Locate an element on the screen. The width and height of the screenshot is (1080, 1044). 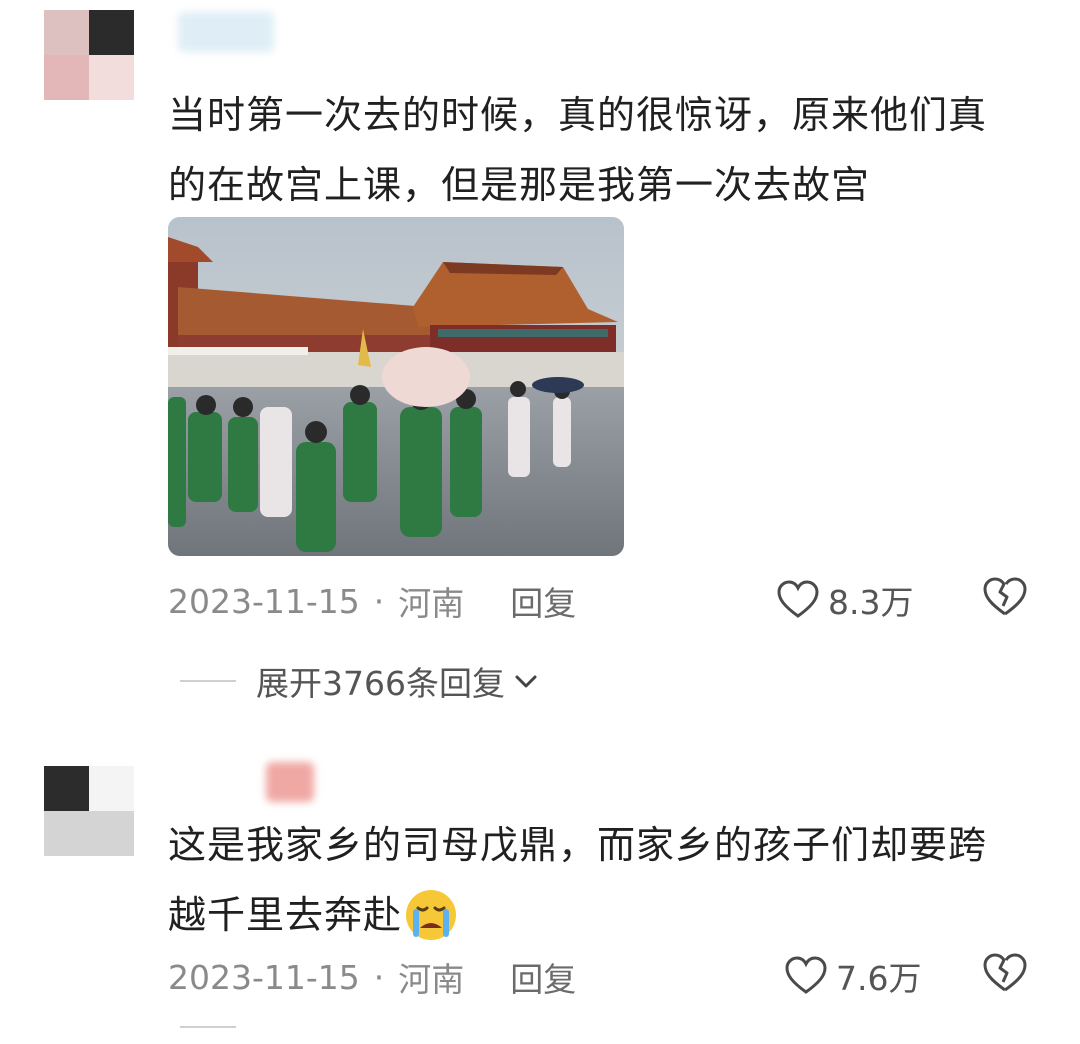
expand-replies-button-partial is located at coordinates (218, 1027).